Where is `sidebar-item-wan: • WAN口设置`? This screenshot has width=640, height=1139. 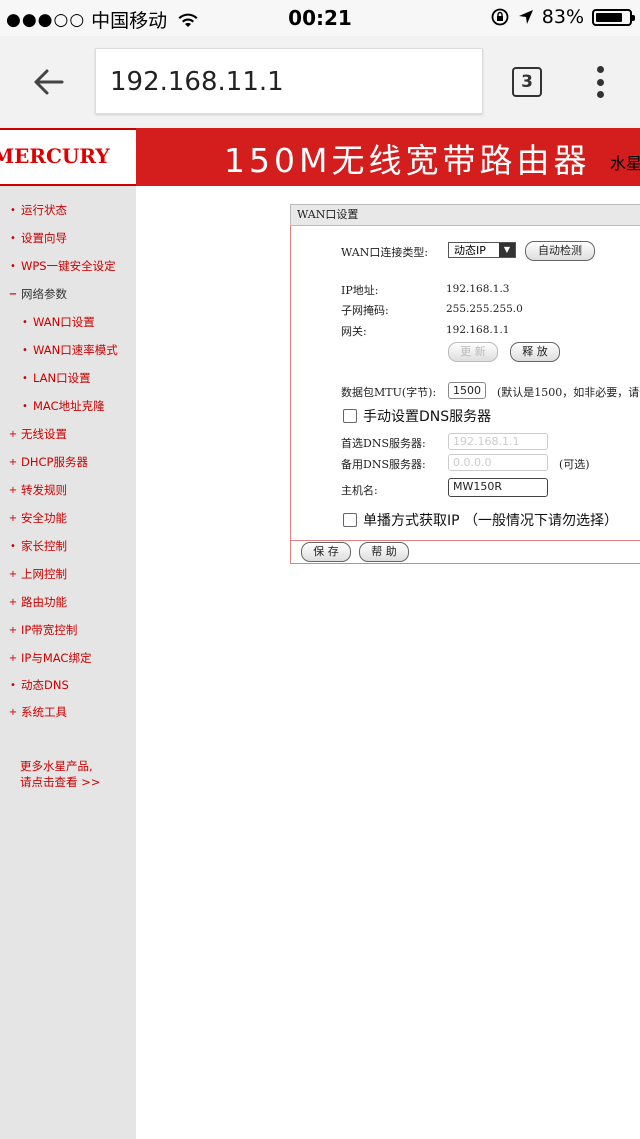 sidebar-item-wan: • WAN口设置 is located at coordinates (57, 322).